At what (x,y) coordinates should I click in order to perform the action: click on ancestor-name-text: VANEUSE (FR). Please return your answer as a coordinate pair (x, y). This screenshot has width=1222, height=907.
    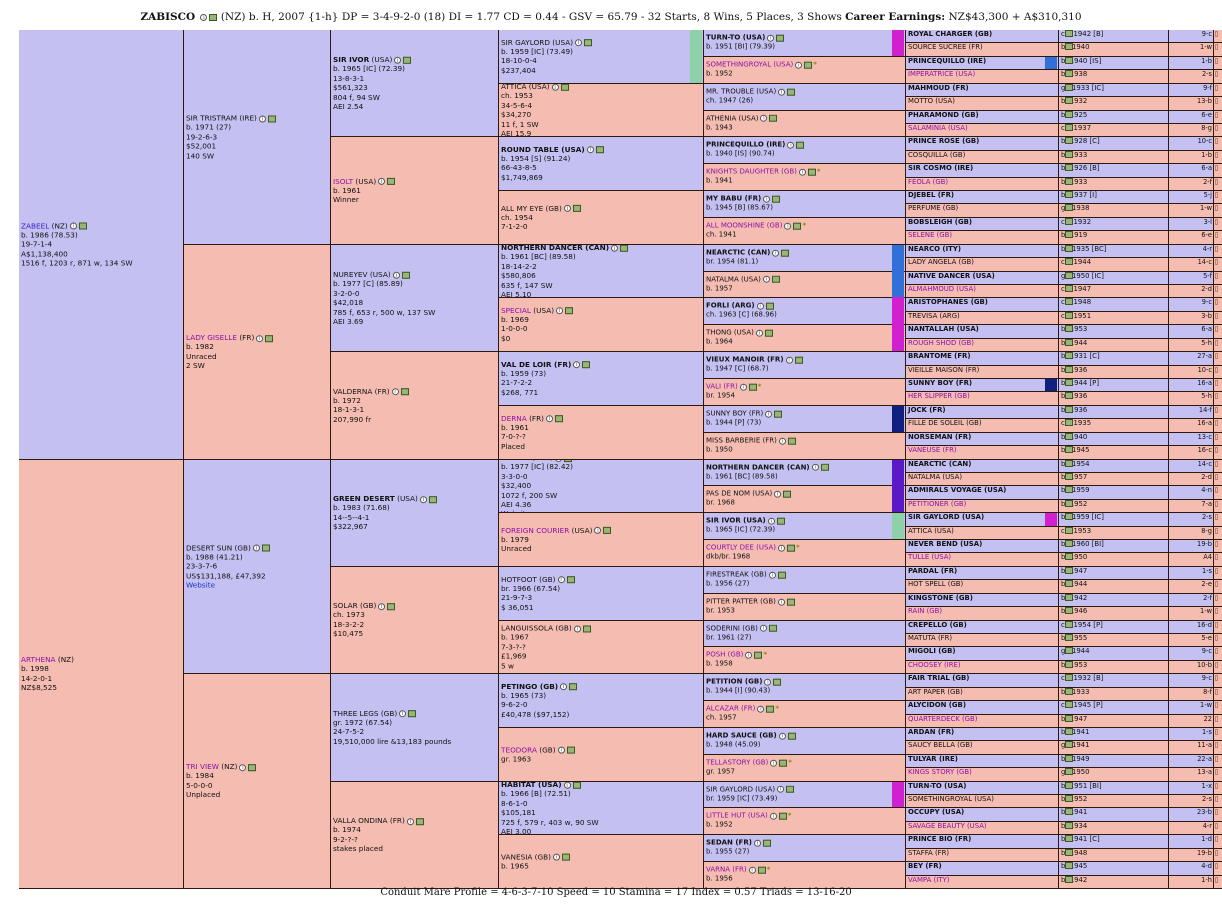
    Looking at the image, I should click on (932, 450).